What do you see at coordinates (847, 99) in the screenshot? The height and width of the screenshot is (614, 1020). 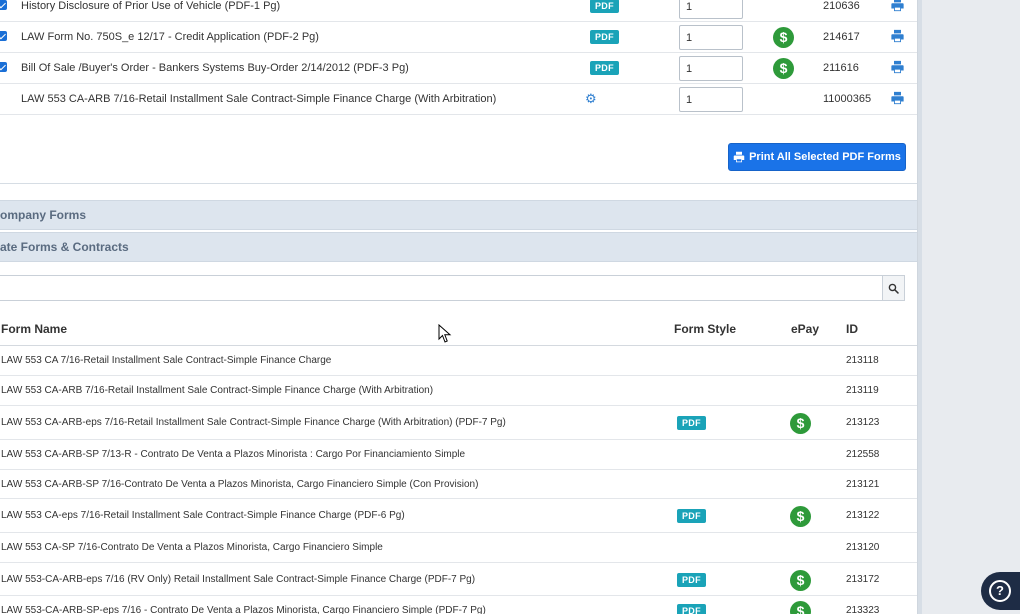 I see `form-id: 11000365` at bounding box center [847, 99].